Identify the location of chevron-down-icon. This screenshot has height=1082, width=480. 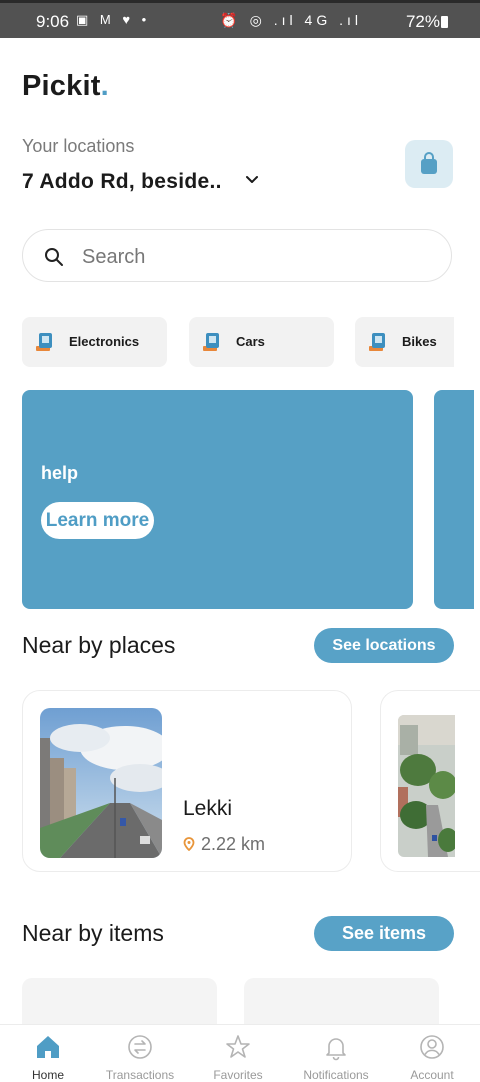
(252, 180).